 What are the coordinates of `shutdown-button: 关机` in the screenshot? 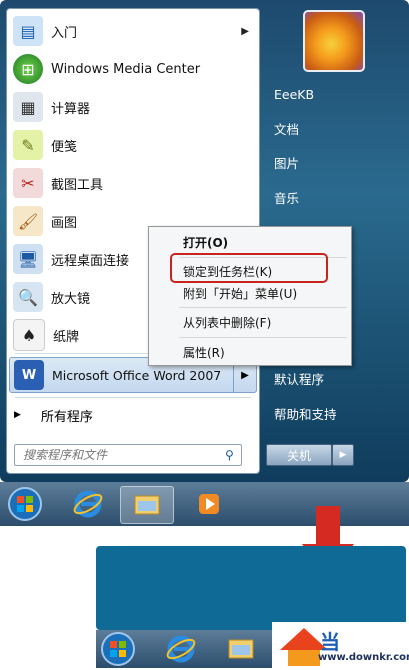 It's located at (299, 455).